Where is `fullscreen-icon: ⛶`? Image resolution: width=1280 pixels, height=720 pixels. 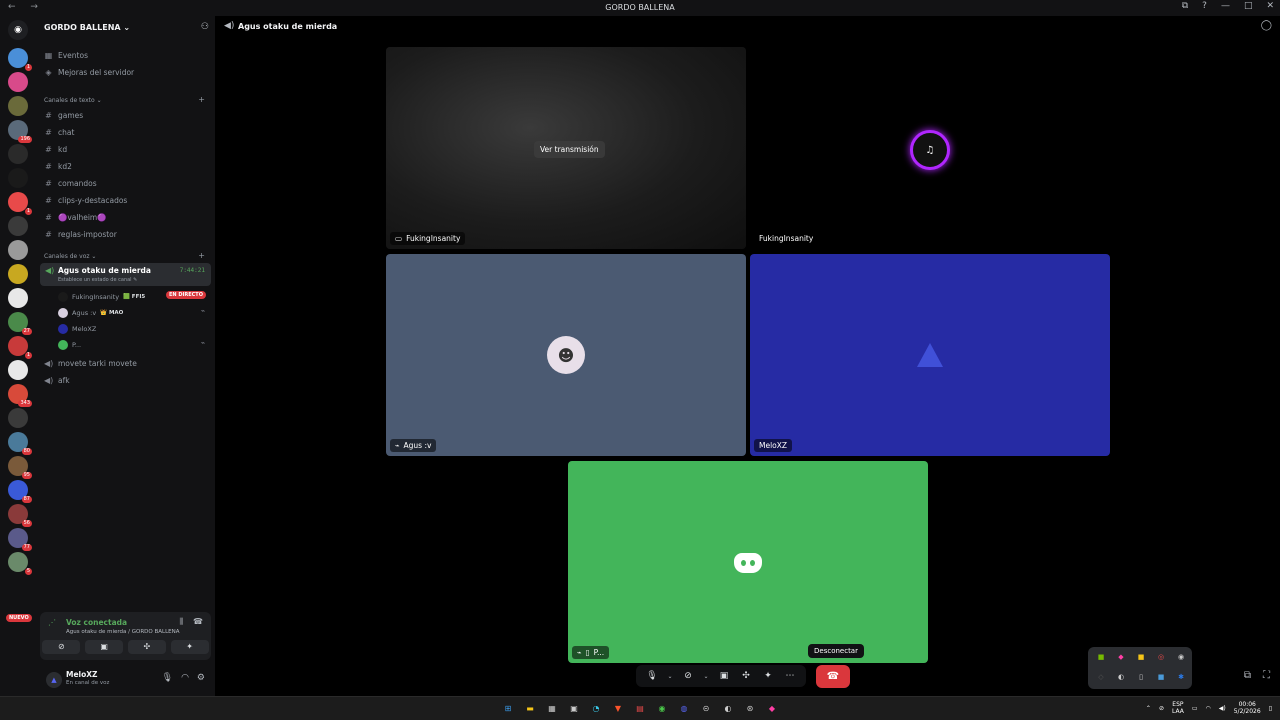 fullscreen-icon: ⛶ is located at coordinates (1266, 675).